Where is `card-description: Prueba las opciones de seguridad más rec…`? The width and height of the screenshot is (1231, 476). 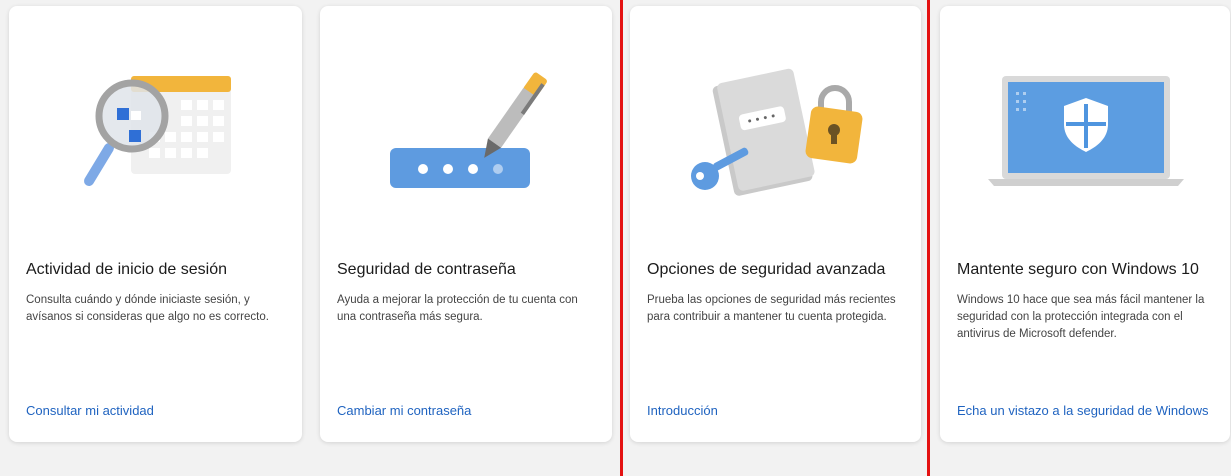
card-description: Prueba las opciones de seguridad más rec… is located at coordinates (771, 308).